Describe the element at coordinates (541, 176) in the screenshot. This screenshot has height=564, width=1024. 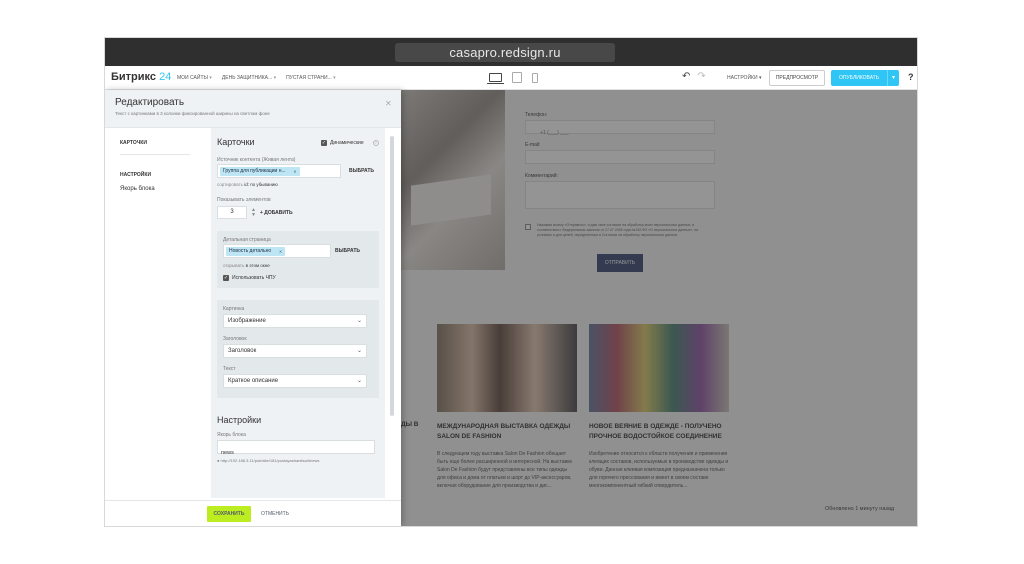
I see `comment-label: Комментарий:` at that location.